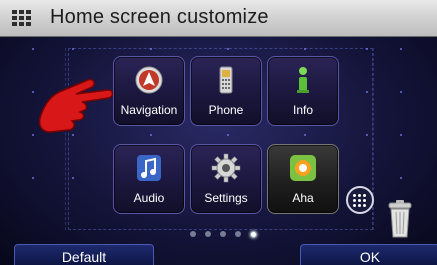  I want to click on settings-tile: Settings, so click(226, 179).